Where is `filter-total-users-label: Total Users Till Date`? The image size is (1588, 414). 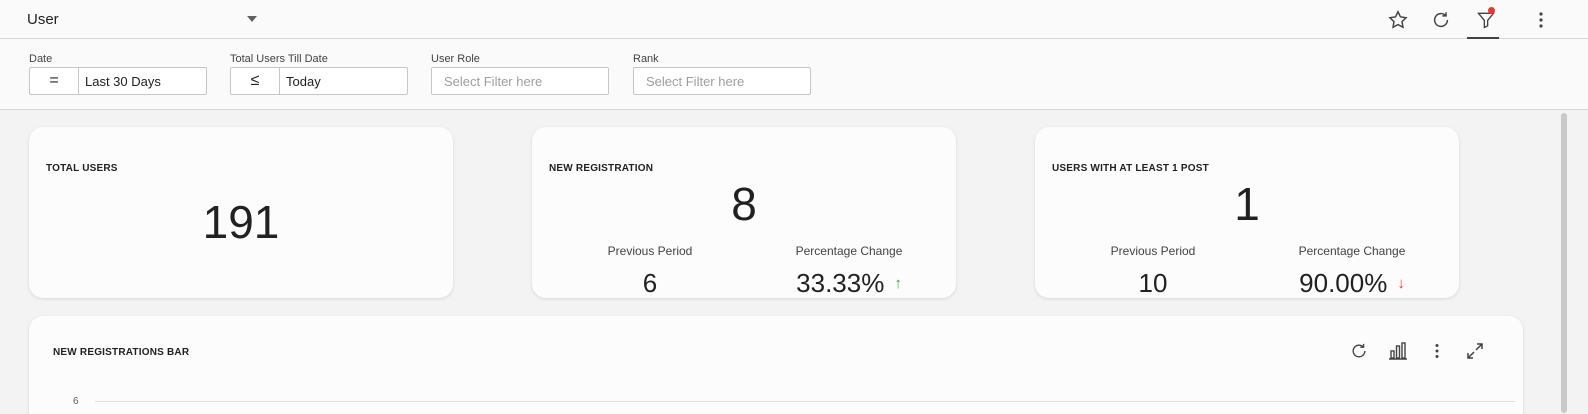
filter-total-users-label: Total Users Till Date is located at coordinates (279, 59).